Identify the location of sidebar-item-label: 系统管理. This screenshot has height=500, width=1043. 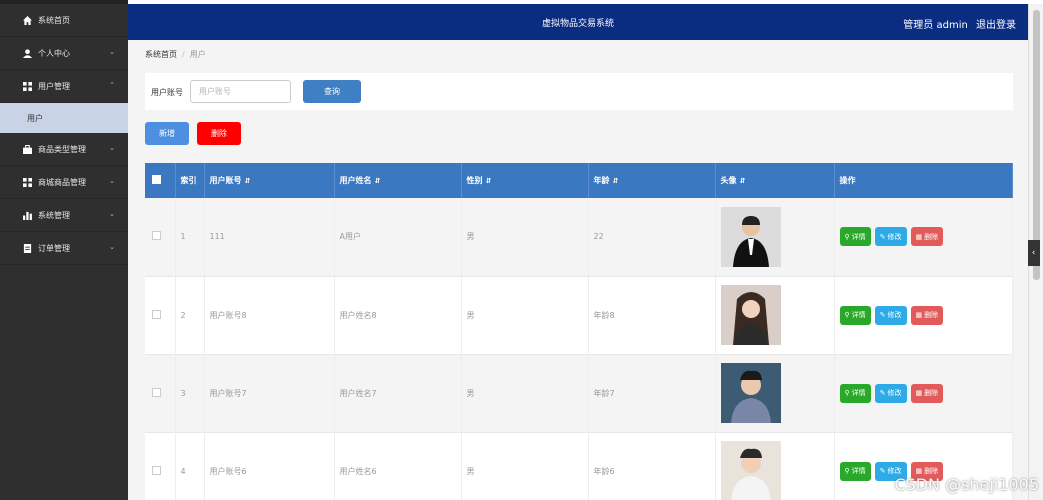
(54, 215).